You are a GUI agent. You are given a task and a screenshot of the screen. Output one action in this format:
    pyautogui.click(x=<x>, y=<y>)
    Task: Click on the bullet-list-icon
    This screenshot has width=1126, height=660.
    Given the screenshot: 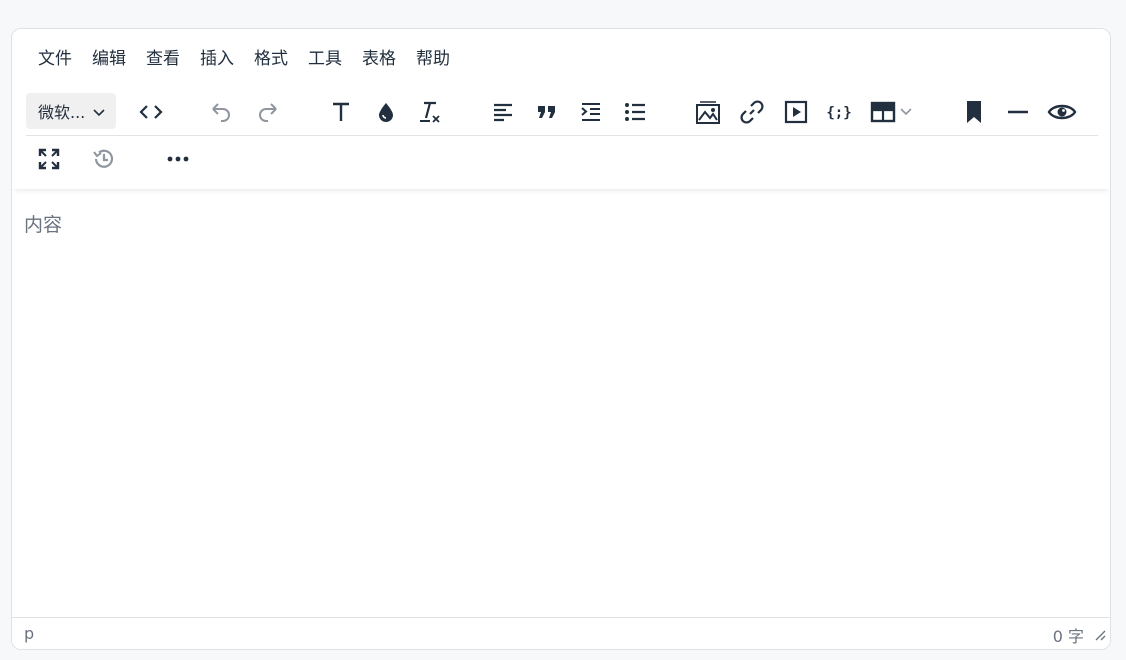 What is the action you would take?
    pyautogui.click(x=635, y=112)
    